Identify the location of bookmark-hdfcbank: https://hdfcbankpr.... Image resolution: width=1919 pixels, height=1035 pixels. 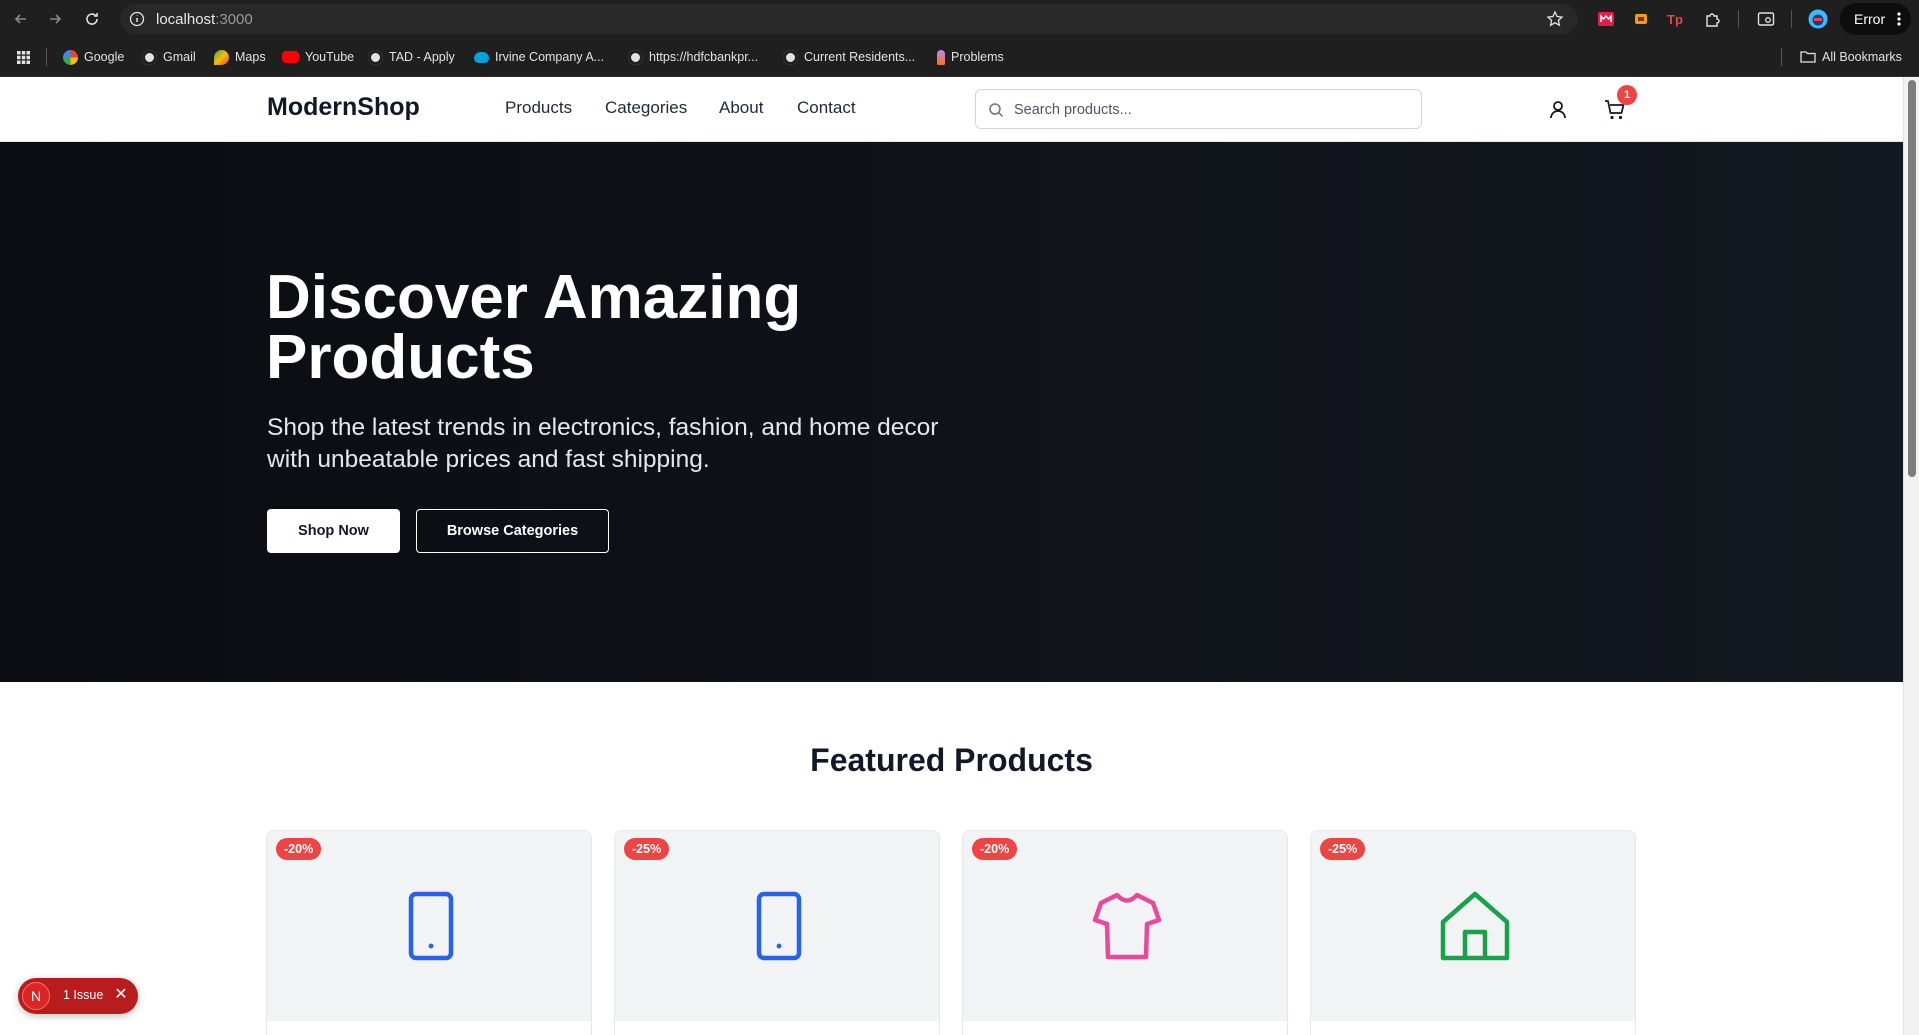
(693, 57).